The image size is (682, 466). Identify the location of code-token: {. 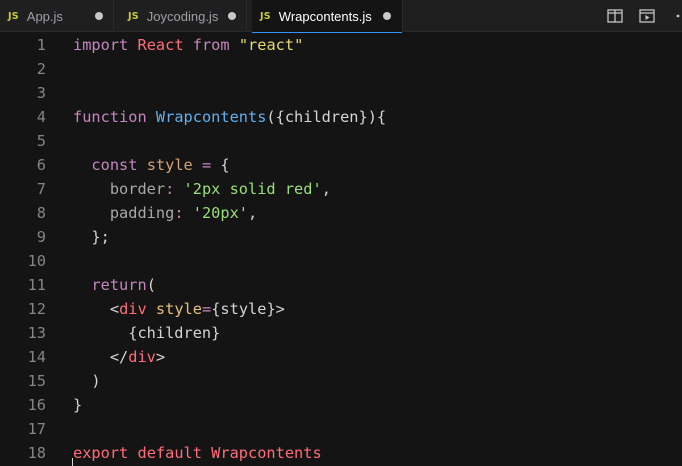
(220, 165).